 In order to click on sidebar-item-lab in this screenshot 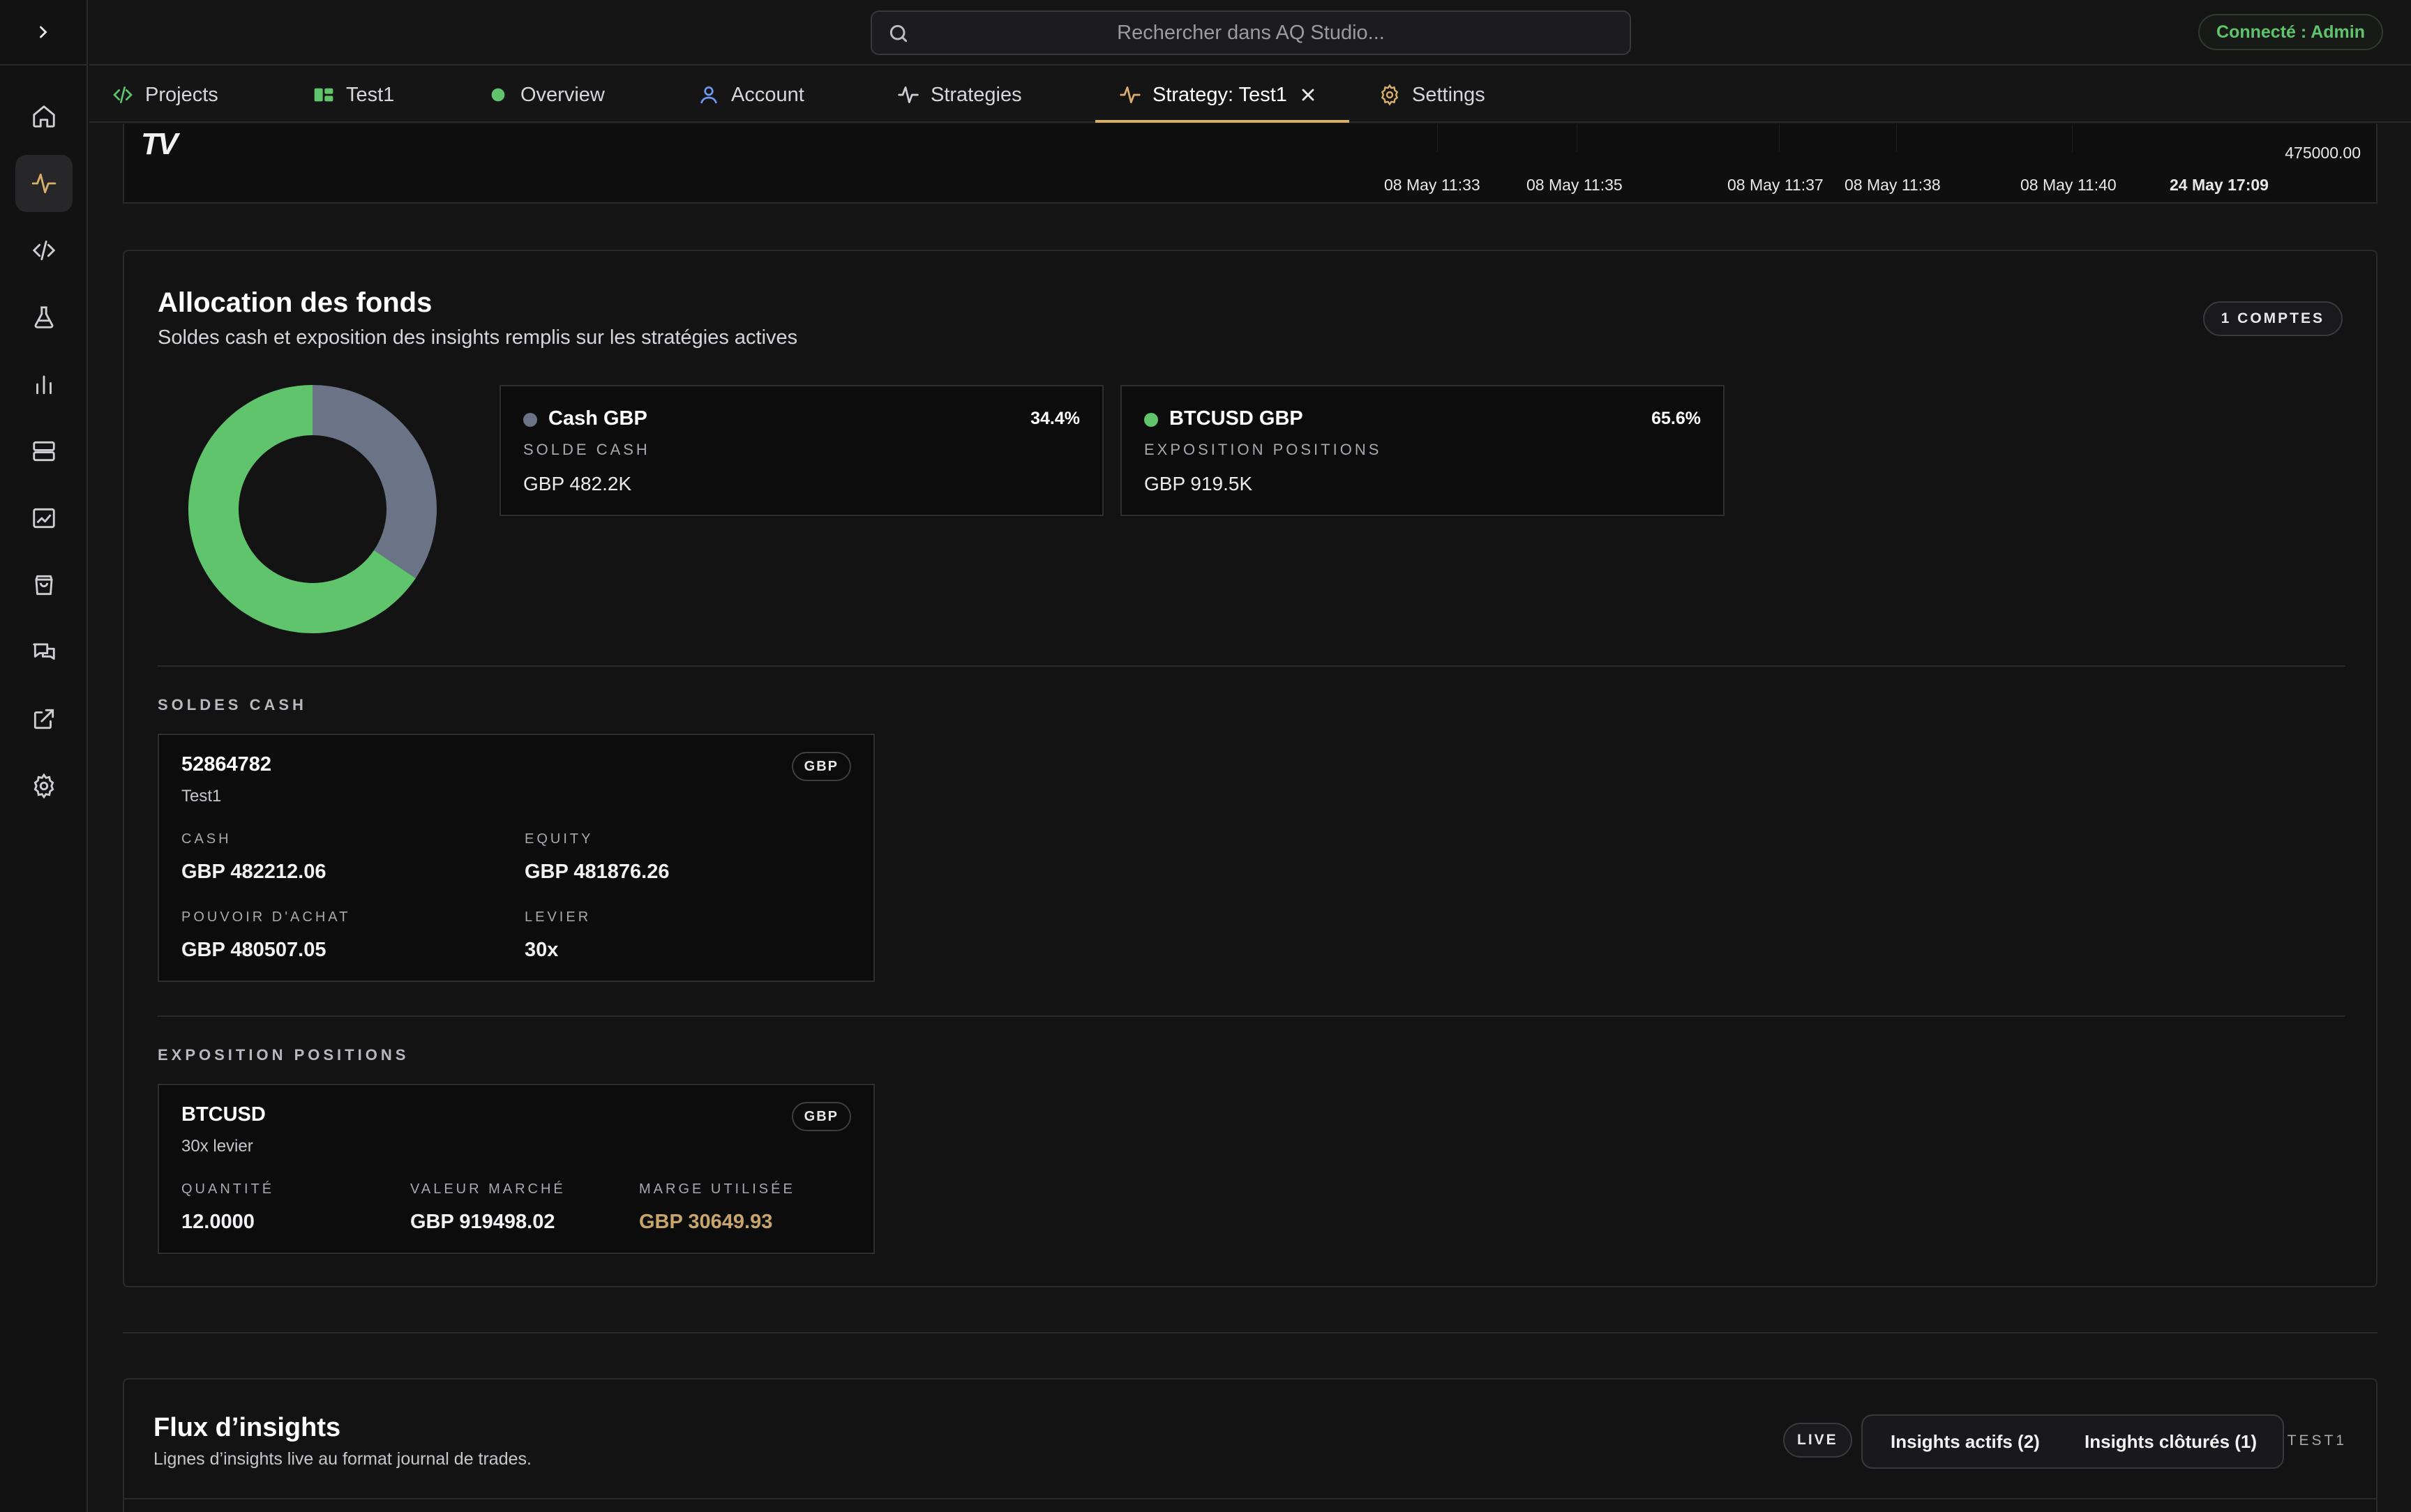, I will do `click(44, 317)`.